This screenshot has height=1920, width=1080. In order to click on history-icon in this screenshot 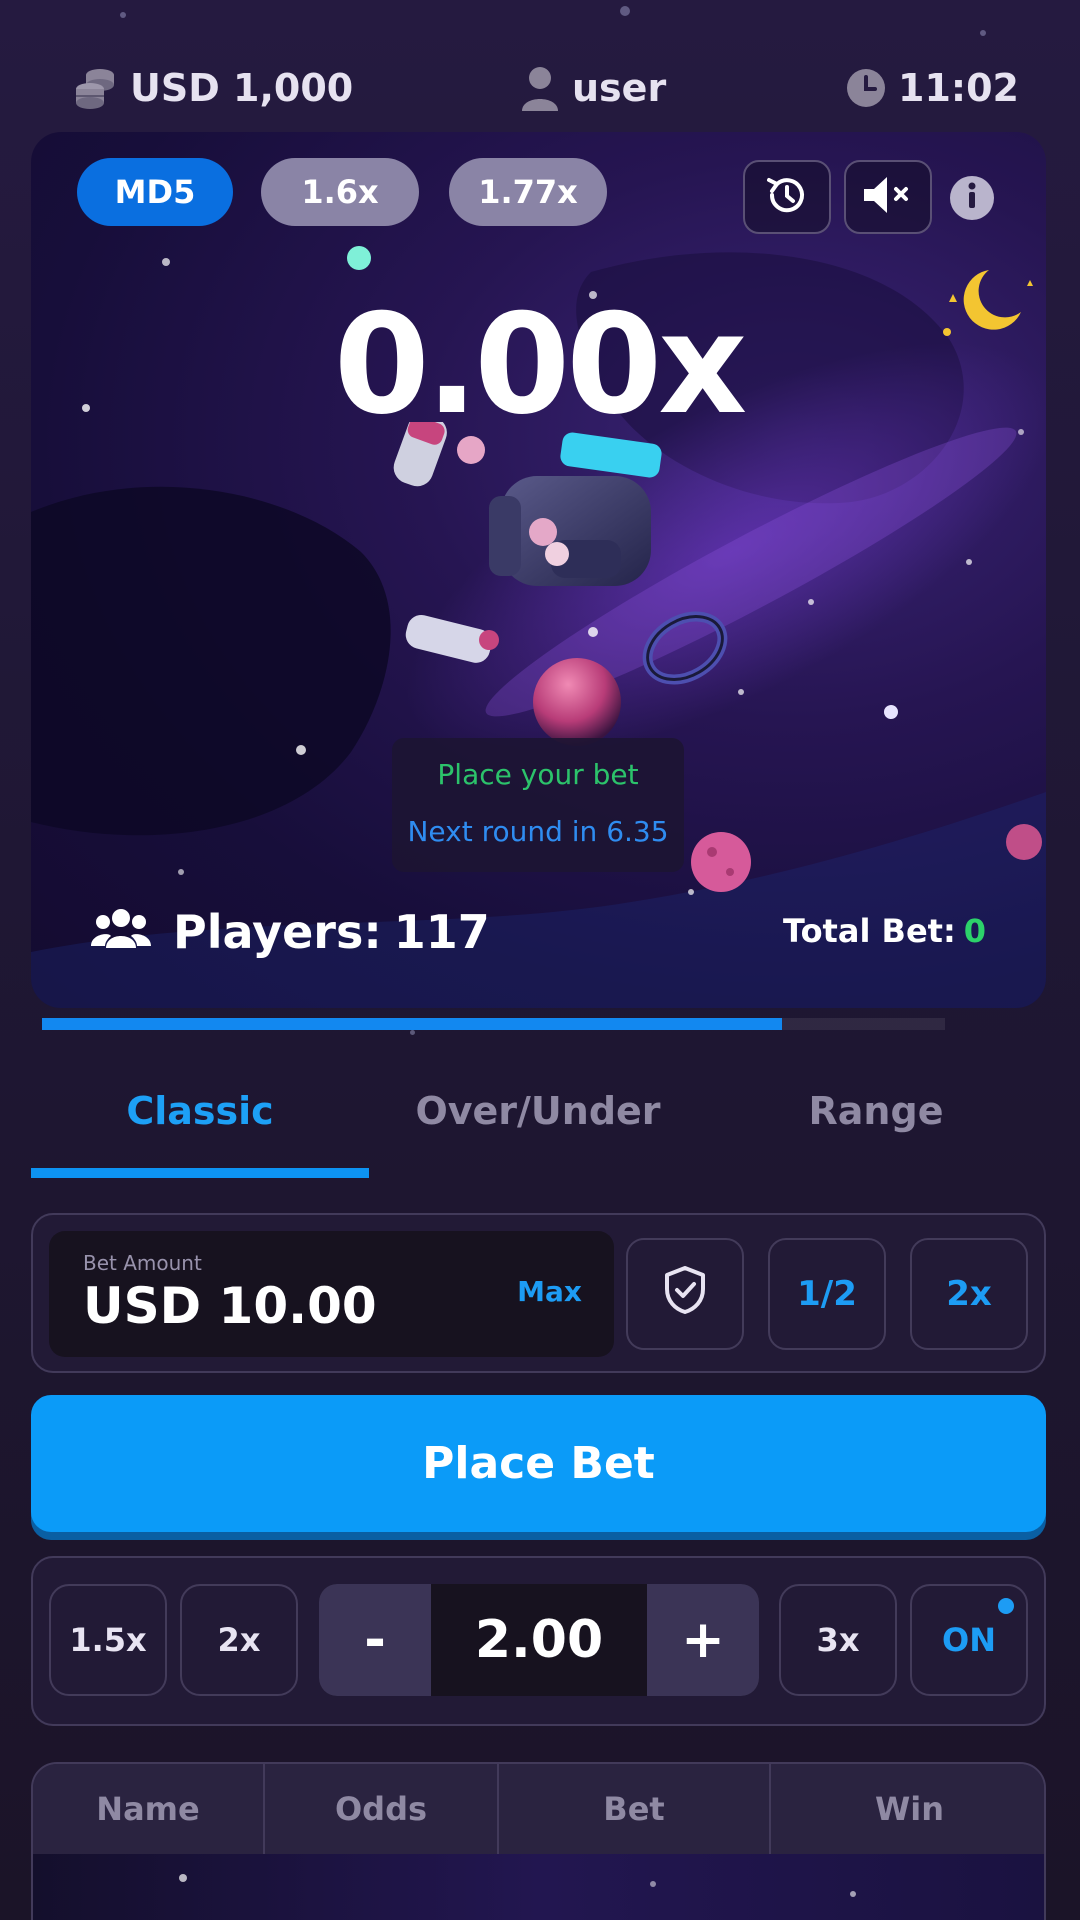, I will do `click(787, 197)`.